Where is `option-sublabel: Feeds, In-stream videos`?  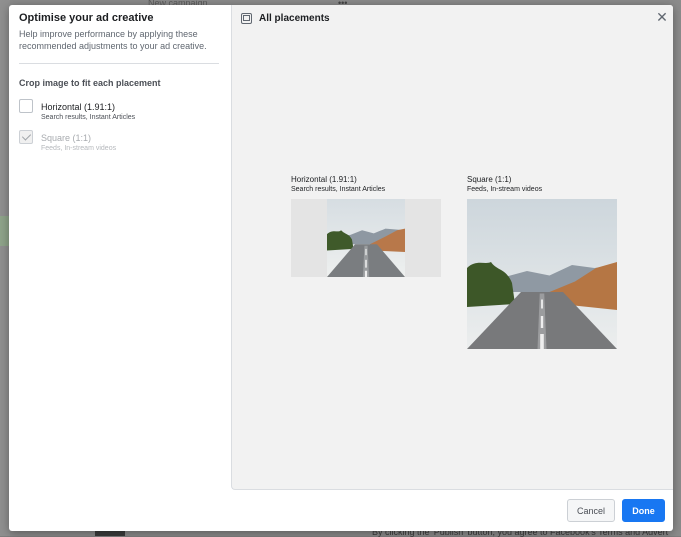
option-sublabel: Feeds, In-stream videos is located at coordinates (79, 148).